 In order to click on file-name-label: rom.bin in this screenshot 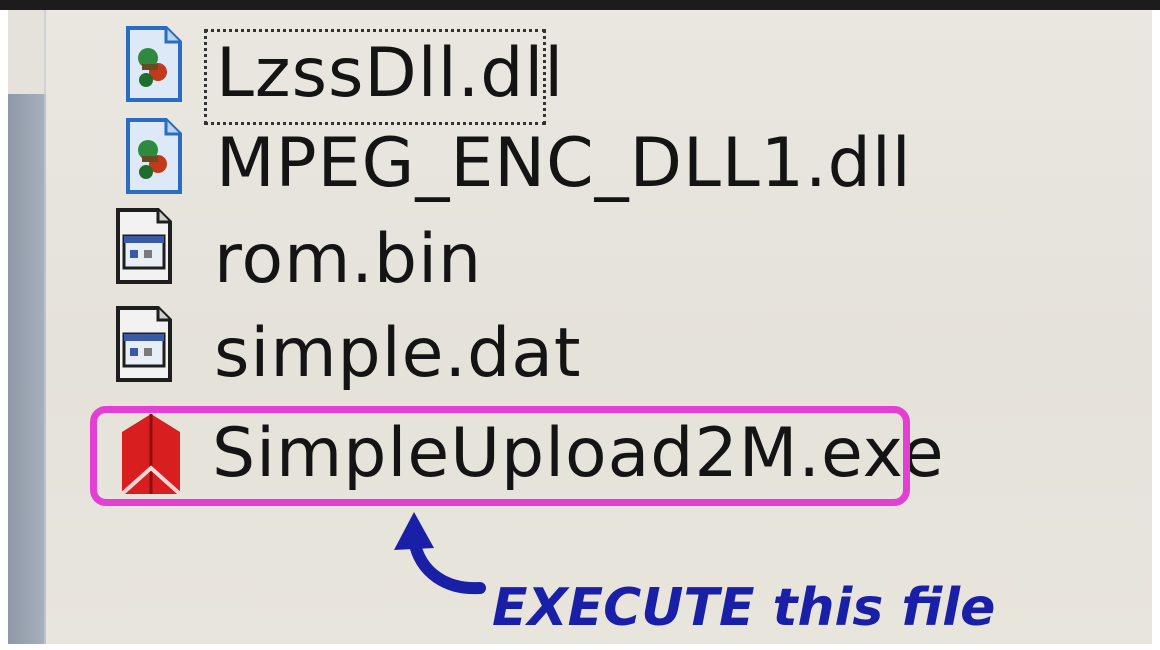, I will do `click(348, 259)`.